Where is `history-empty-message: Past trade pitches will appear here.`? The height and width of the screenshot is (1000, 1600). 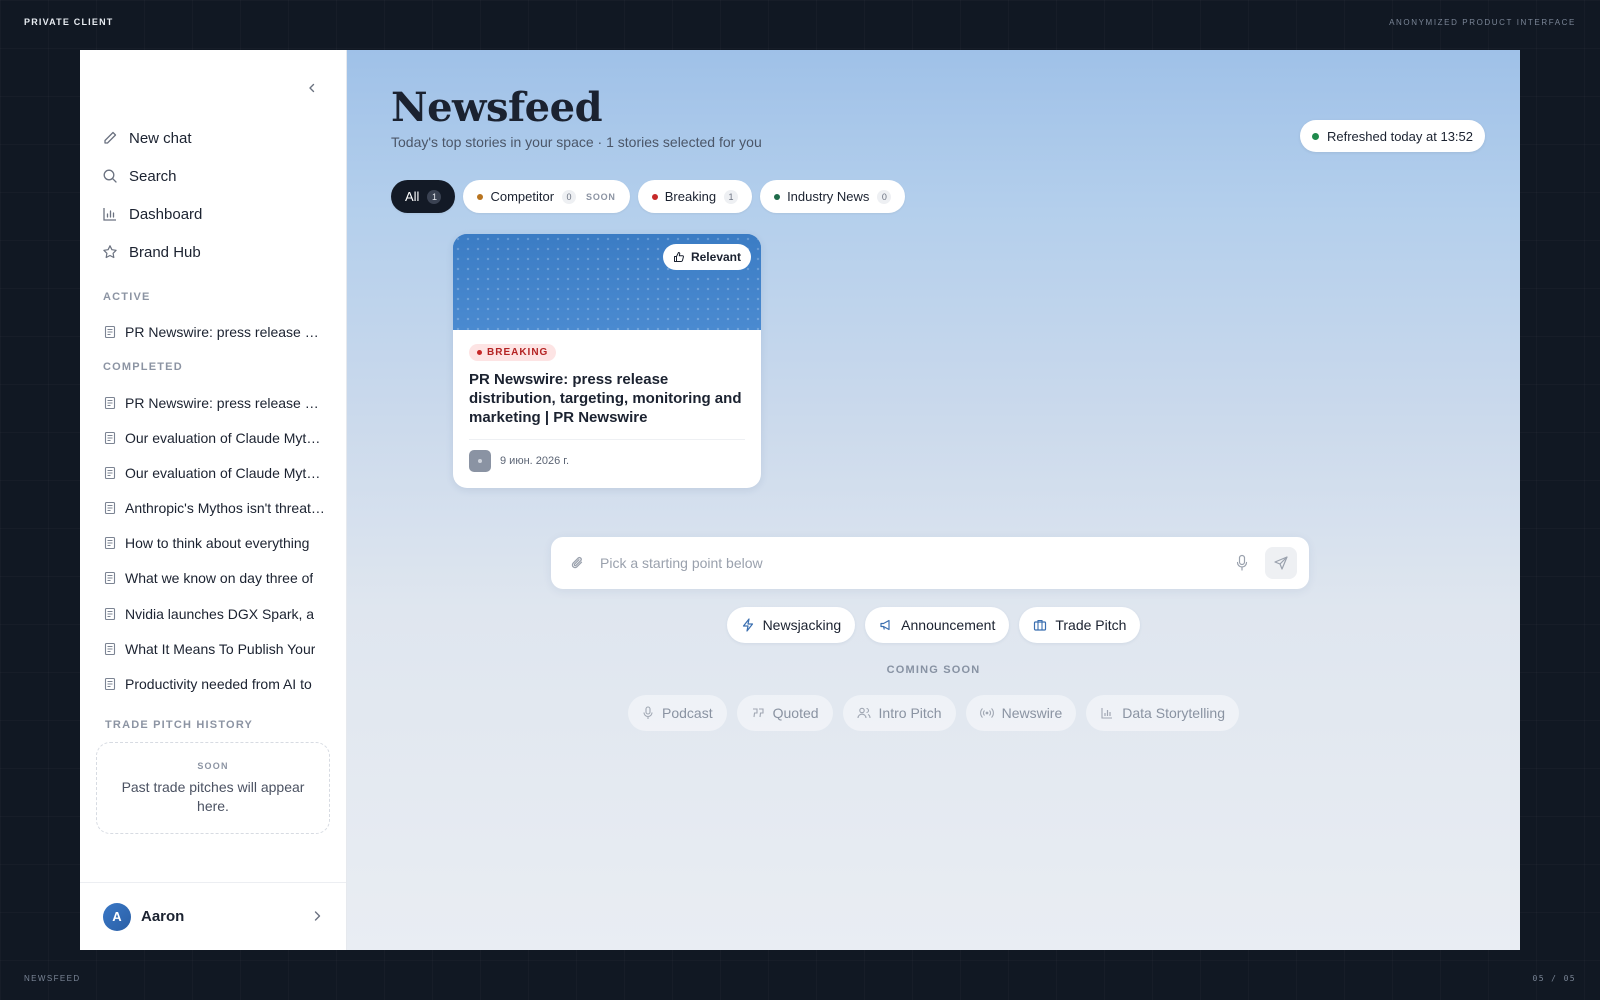
history-empty-message: Past trade pitches will appear here. is located at coordinates (213, 796).